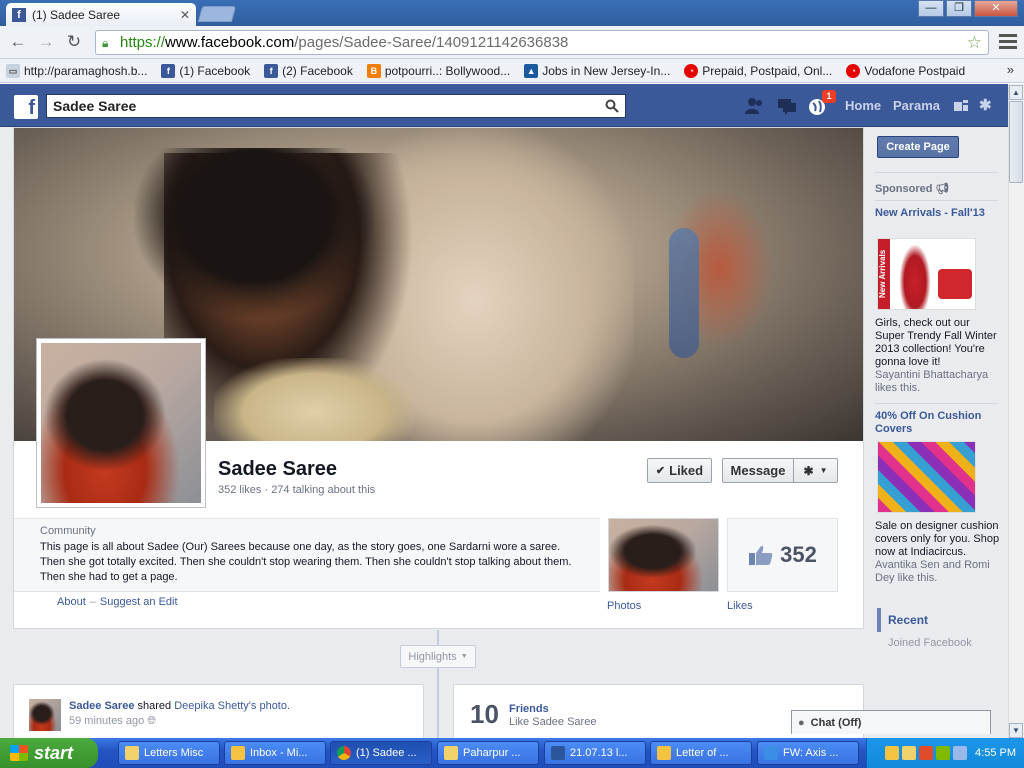  What do you see at coordinates (995, 753) in the screenshot?
I see `clock: 4:55 PM` at bounding box center [995, 753].